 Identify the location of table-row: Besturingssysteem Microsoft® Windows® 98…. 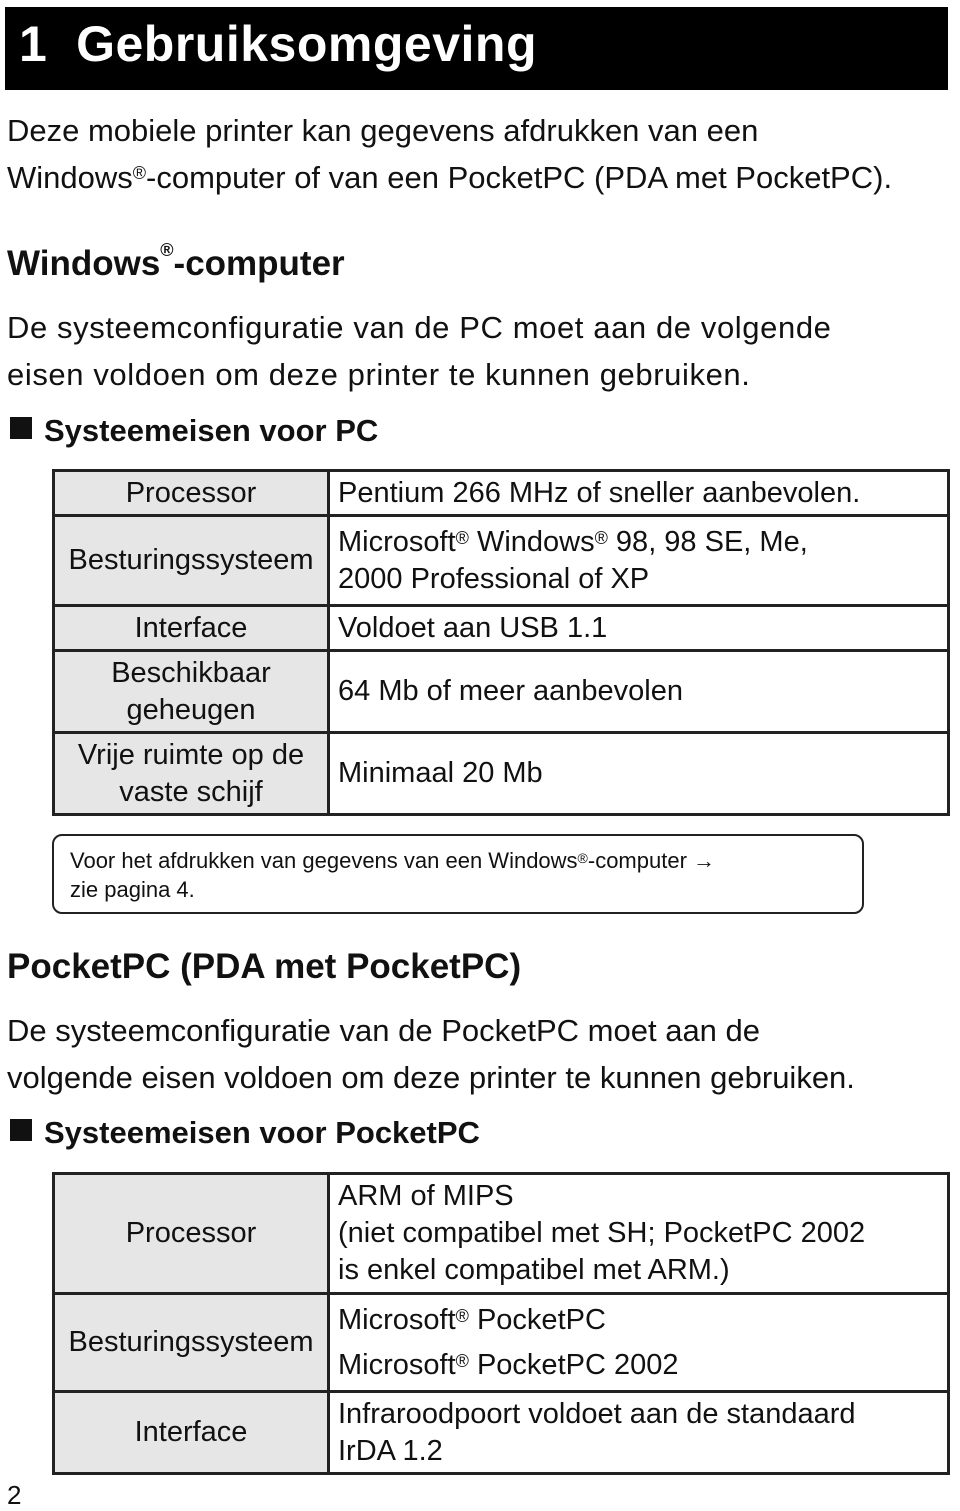
(501, 560).